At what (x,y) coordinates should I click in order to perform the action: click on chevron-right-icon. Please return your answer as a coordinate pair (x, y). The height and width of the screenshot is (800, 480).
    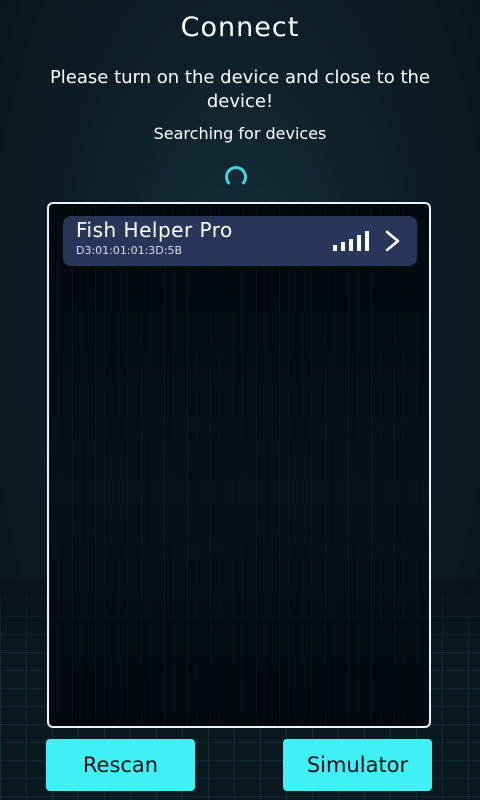
    Looking at the image, I should click on (393, 241).